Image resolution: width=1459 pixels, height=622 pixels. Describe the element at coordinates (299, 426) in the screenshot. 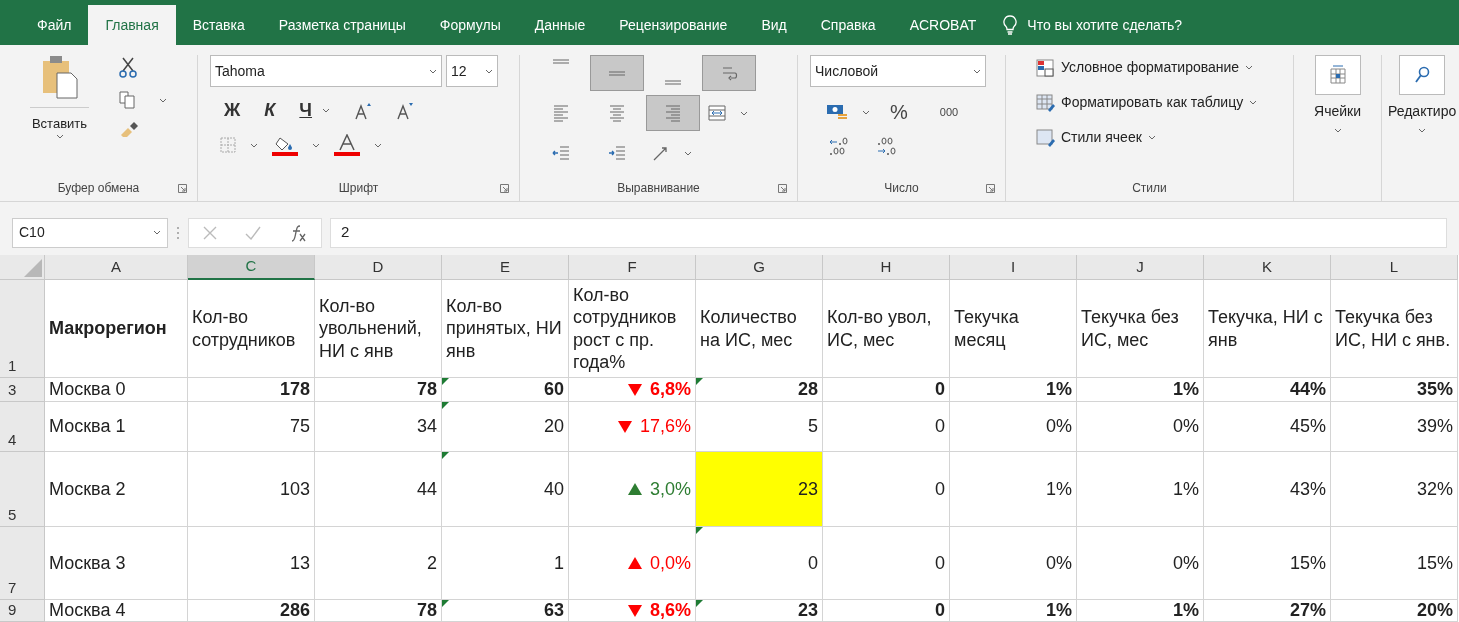

I see `table-cell-text: 75` at that location.